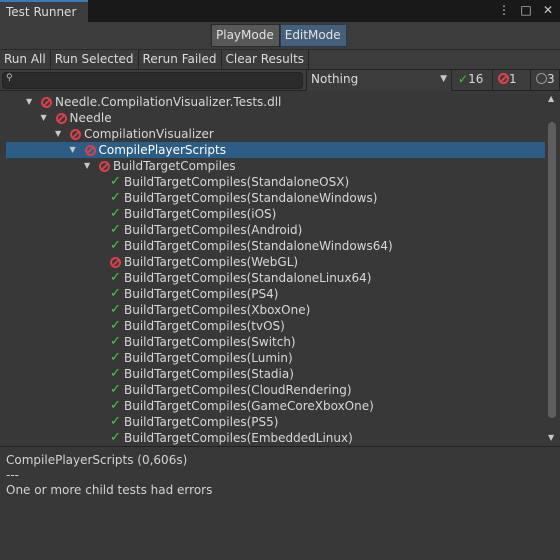  Describe the element at coordinates (237, 182) in the screenshot. I see `tree-row-label: BuildTargetCompiles(StandaloneOSX)` at that location.